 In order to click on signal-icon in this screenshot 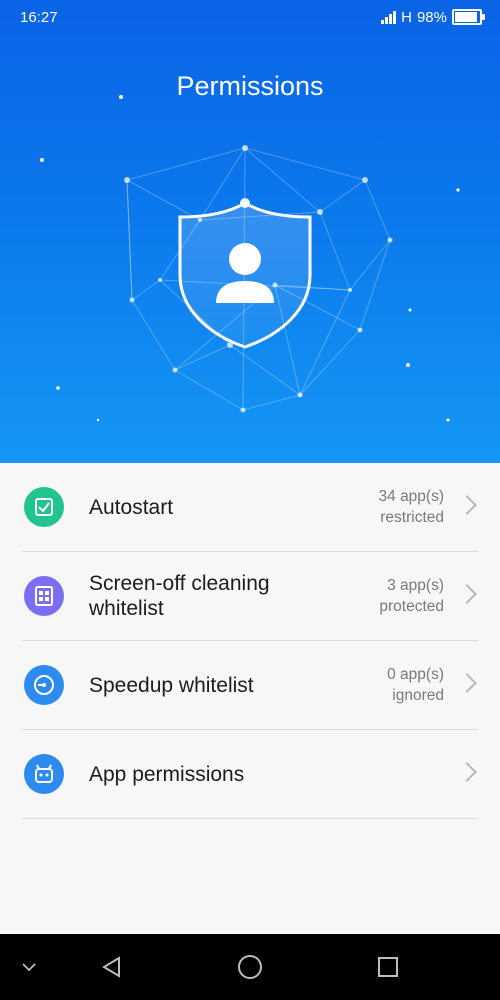, I will do `click(389, 17)`.